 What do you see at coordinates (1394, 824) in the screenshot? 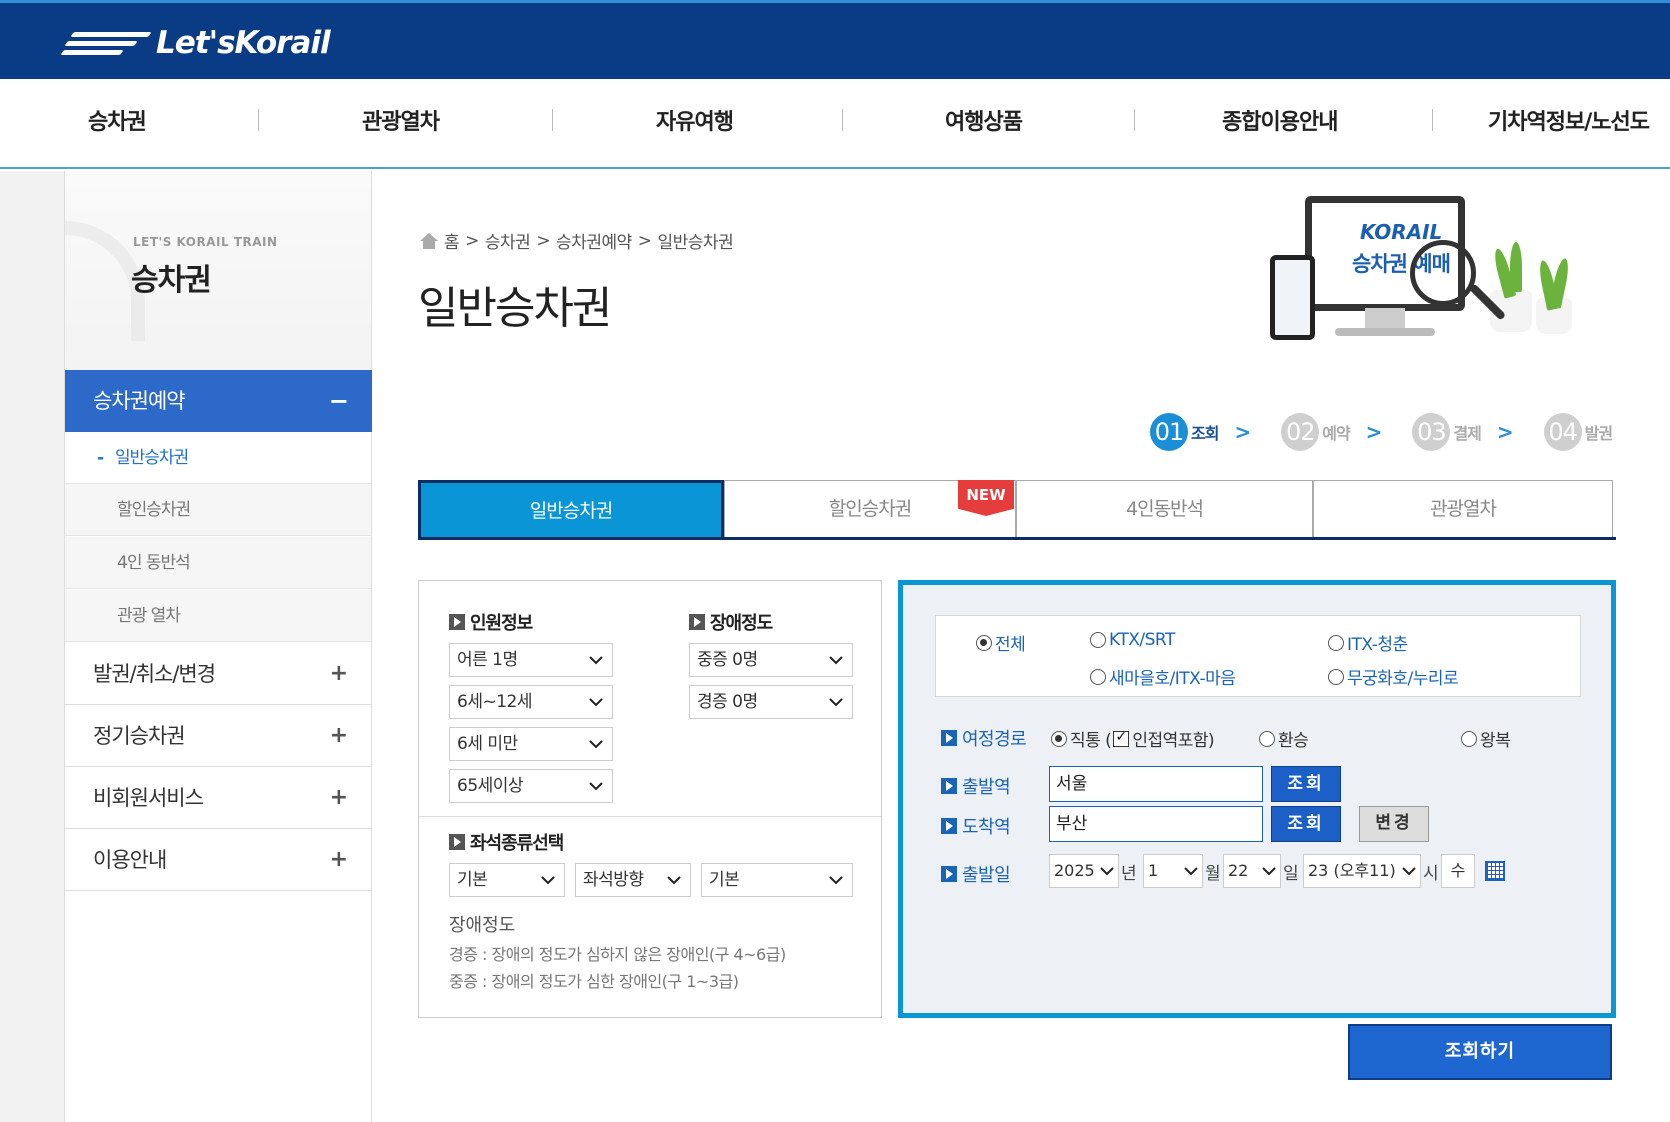
I see `swap-stations-button: 변경` at bounding box center [1394, 824].